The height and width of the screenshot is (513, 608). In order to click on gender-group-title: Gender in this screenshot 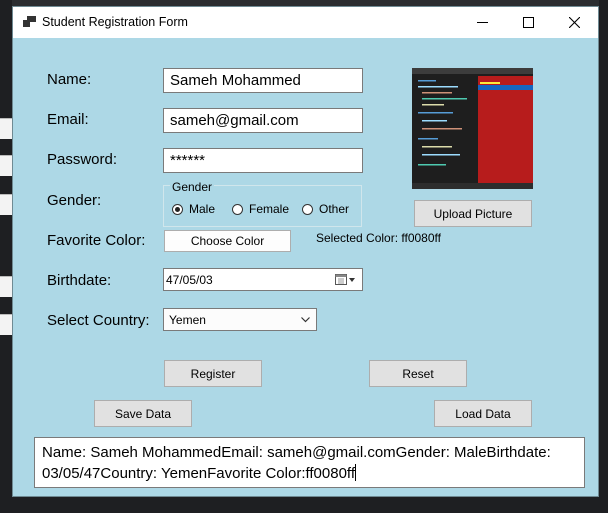, I will do `click(192, 187)`.